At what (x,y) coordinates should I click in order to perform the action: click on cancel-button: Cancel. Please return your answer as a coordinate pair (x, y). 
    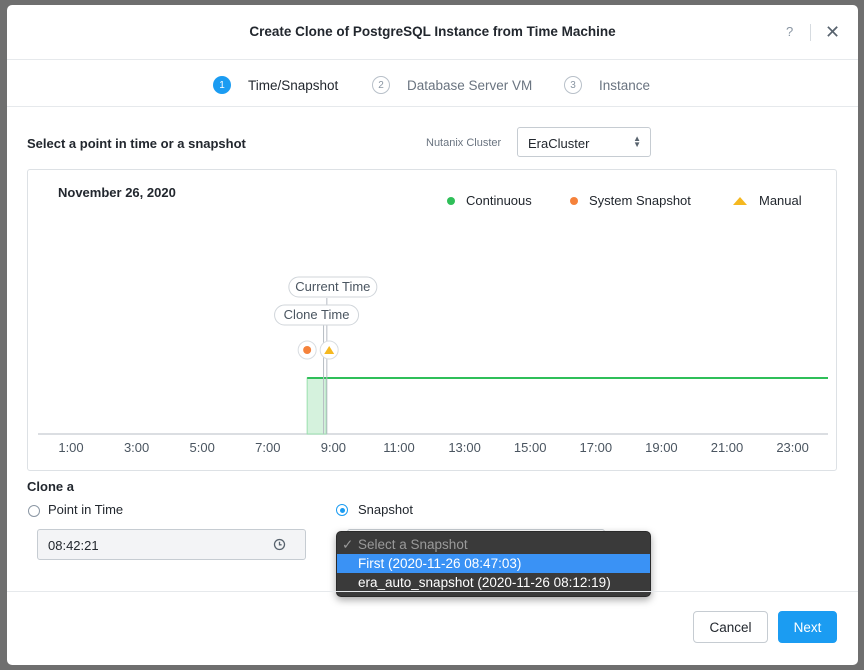
    Looking at the image, I should click on (730, 627).